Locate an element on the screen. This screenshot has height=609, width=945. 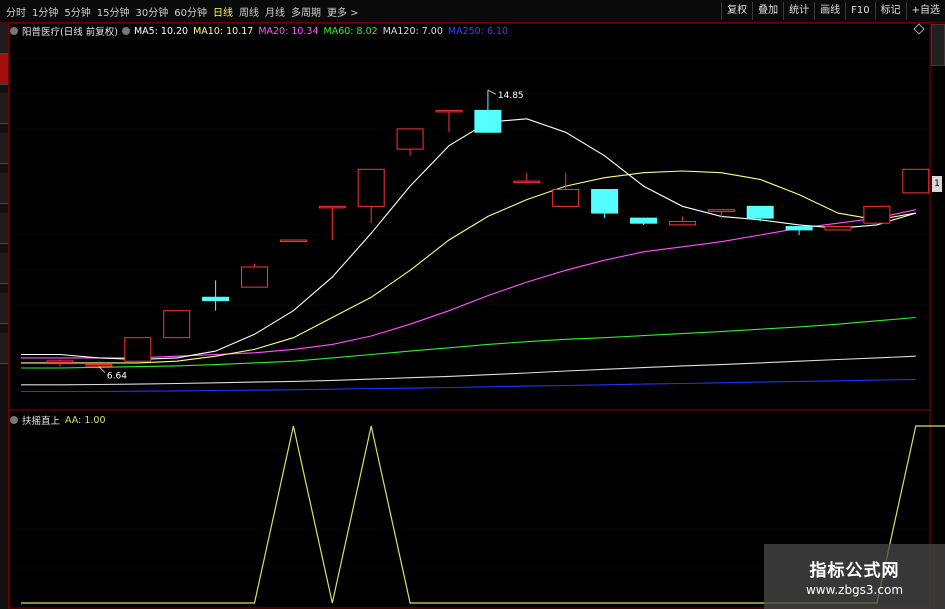
legend-ma20: MA20: 10.34 is located at coordinates (288, 31).